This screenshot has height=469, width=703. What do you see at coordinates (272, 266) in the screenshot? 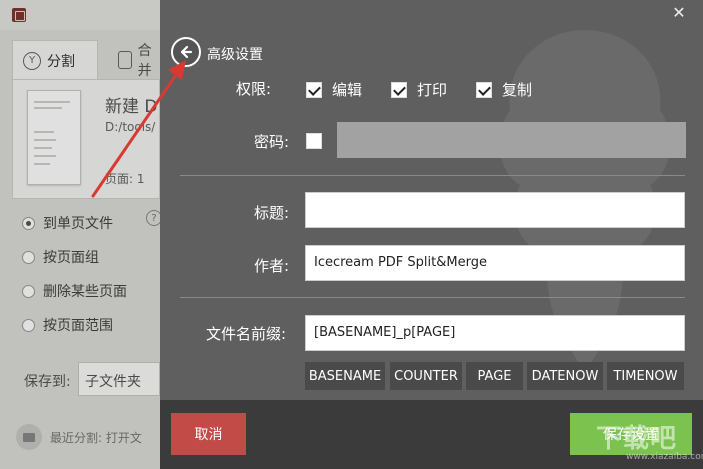
I see `author-label: 作者:` at bounding box center [272, 266].